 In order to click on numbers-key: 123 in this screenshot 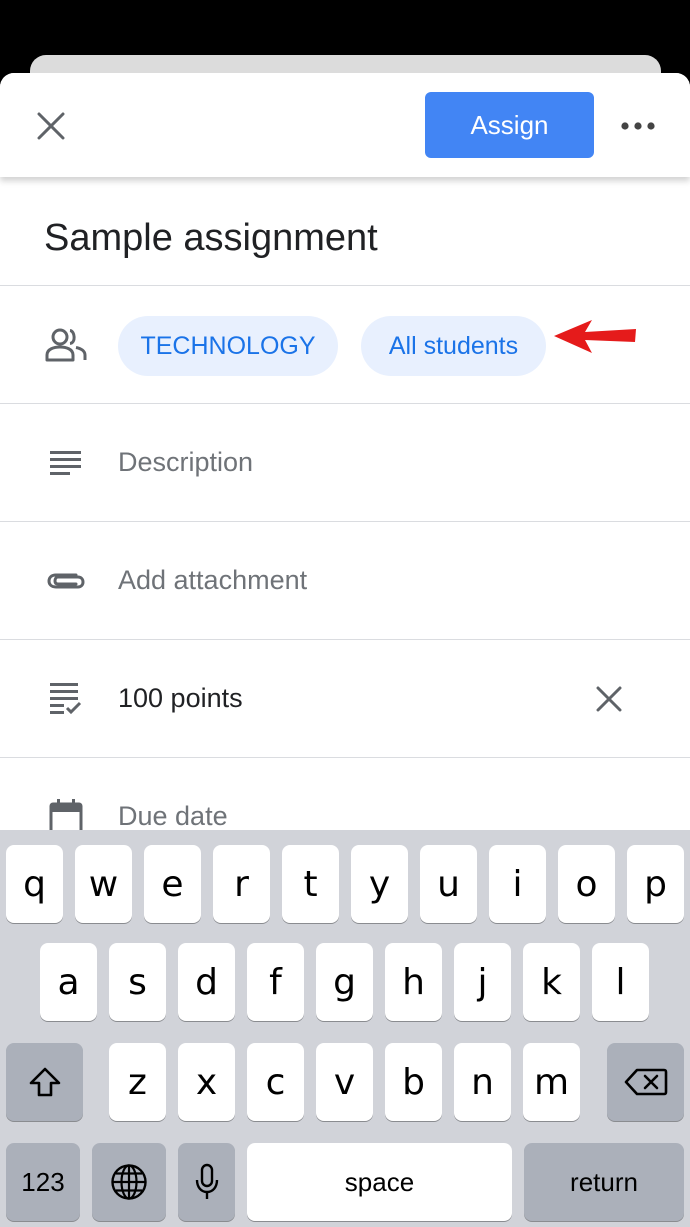, I will do `click(43, 1182)`.